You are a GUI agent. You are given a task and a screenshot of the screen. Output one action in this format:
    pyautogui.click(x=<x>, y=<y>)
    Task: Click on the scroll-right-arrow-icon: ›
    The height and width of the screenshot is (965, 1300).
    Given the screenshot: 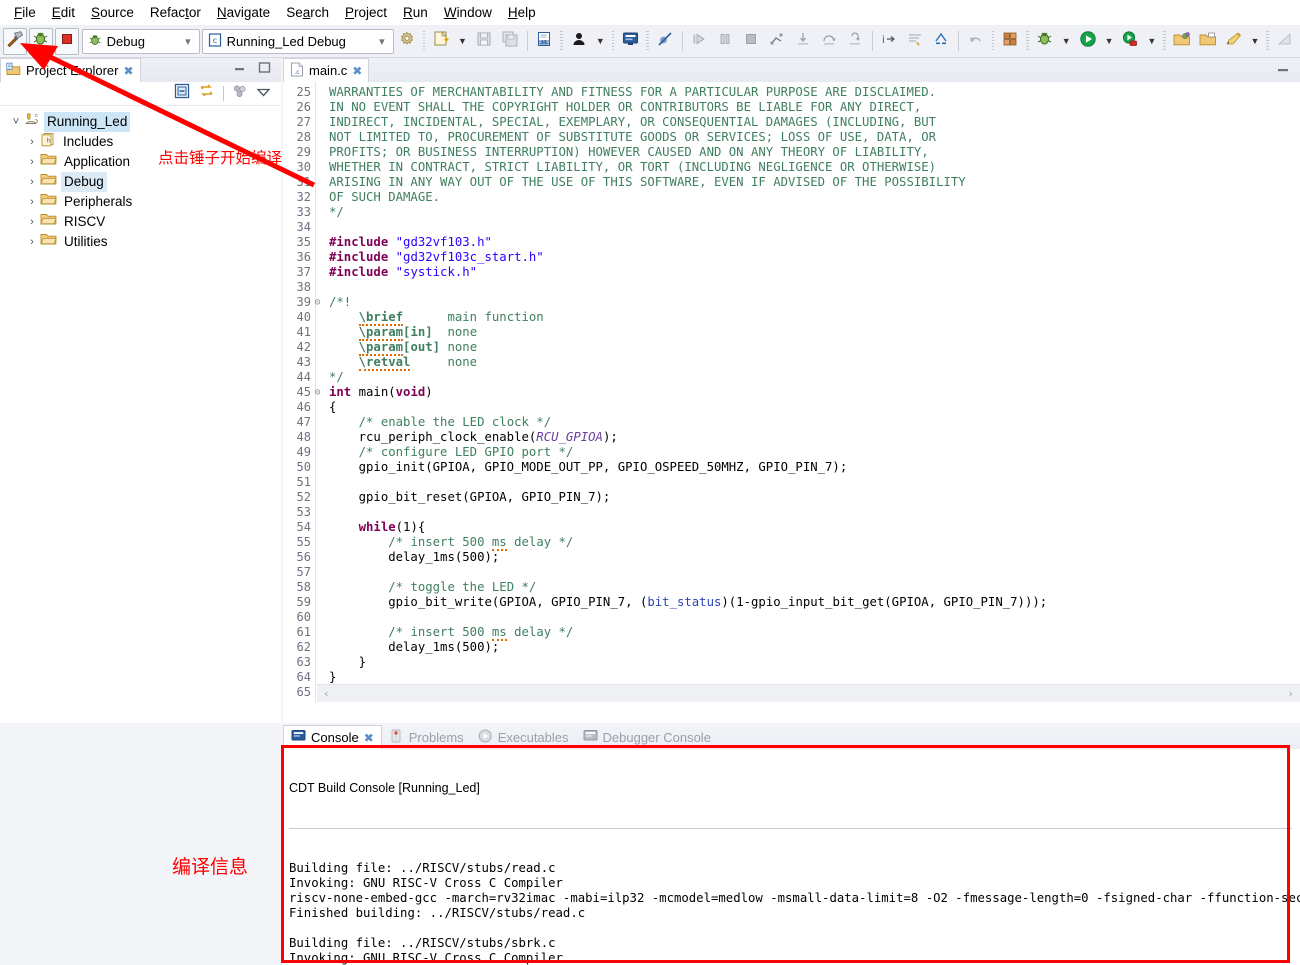 What is the action you would take?
    pyautogui.click(x=1290, y=693)
    